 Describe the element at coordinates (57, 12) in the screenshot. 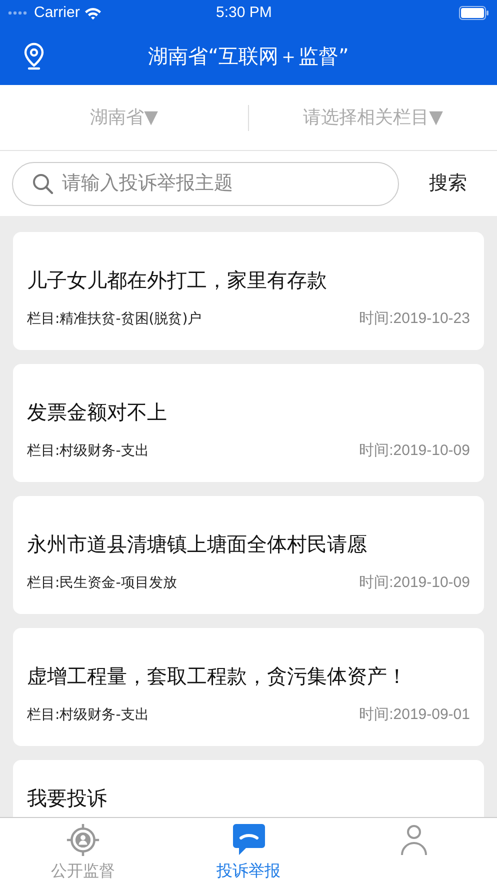

I see `carrier-name: Carrier` at that location.